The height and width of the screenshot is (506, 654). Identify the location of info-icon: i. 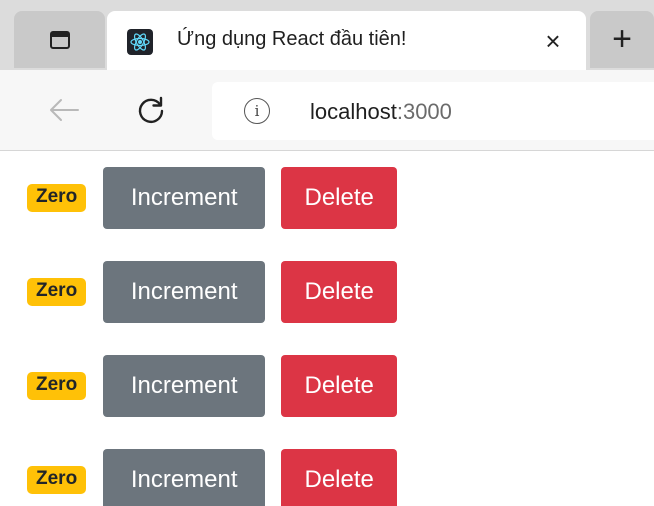
(257, 111).